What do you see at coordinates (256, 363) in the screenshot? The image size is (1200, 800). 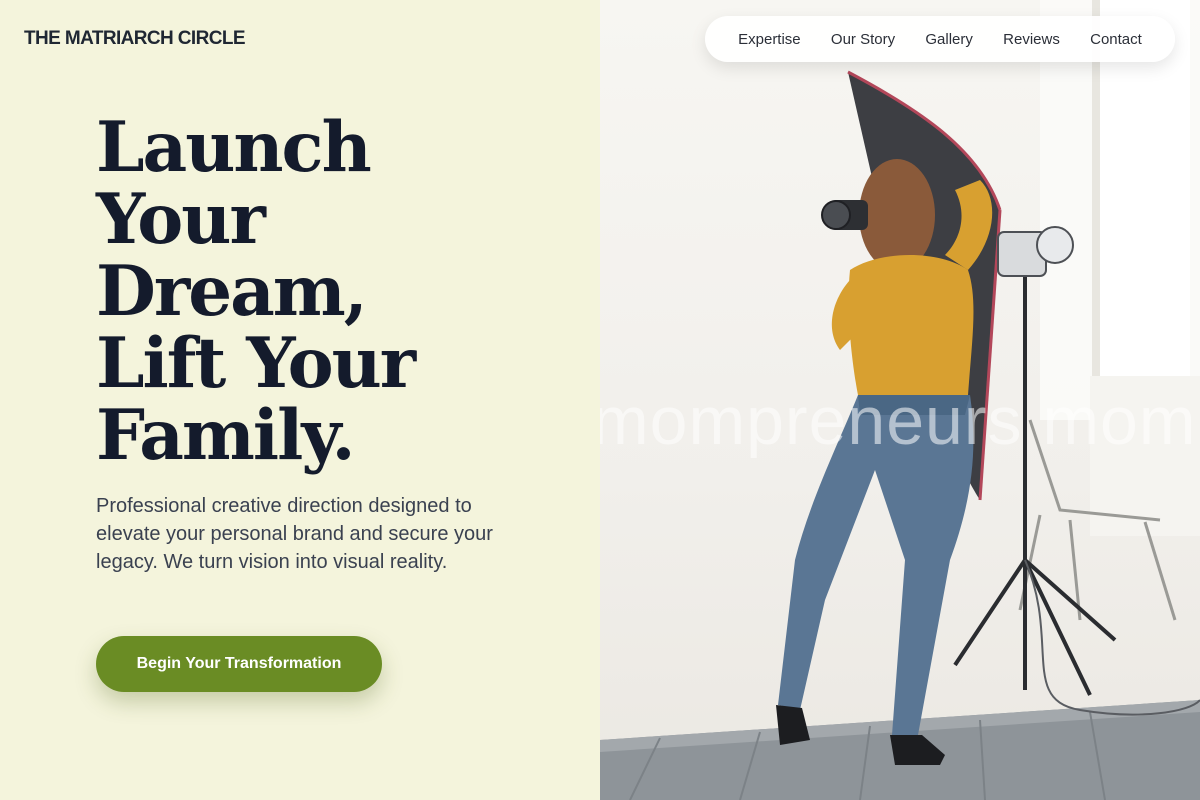 I see `hero-title-line: Lift Your` at bounding box center [256, 363].